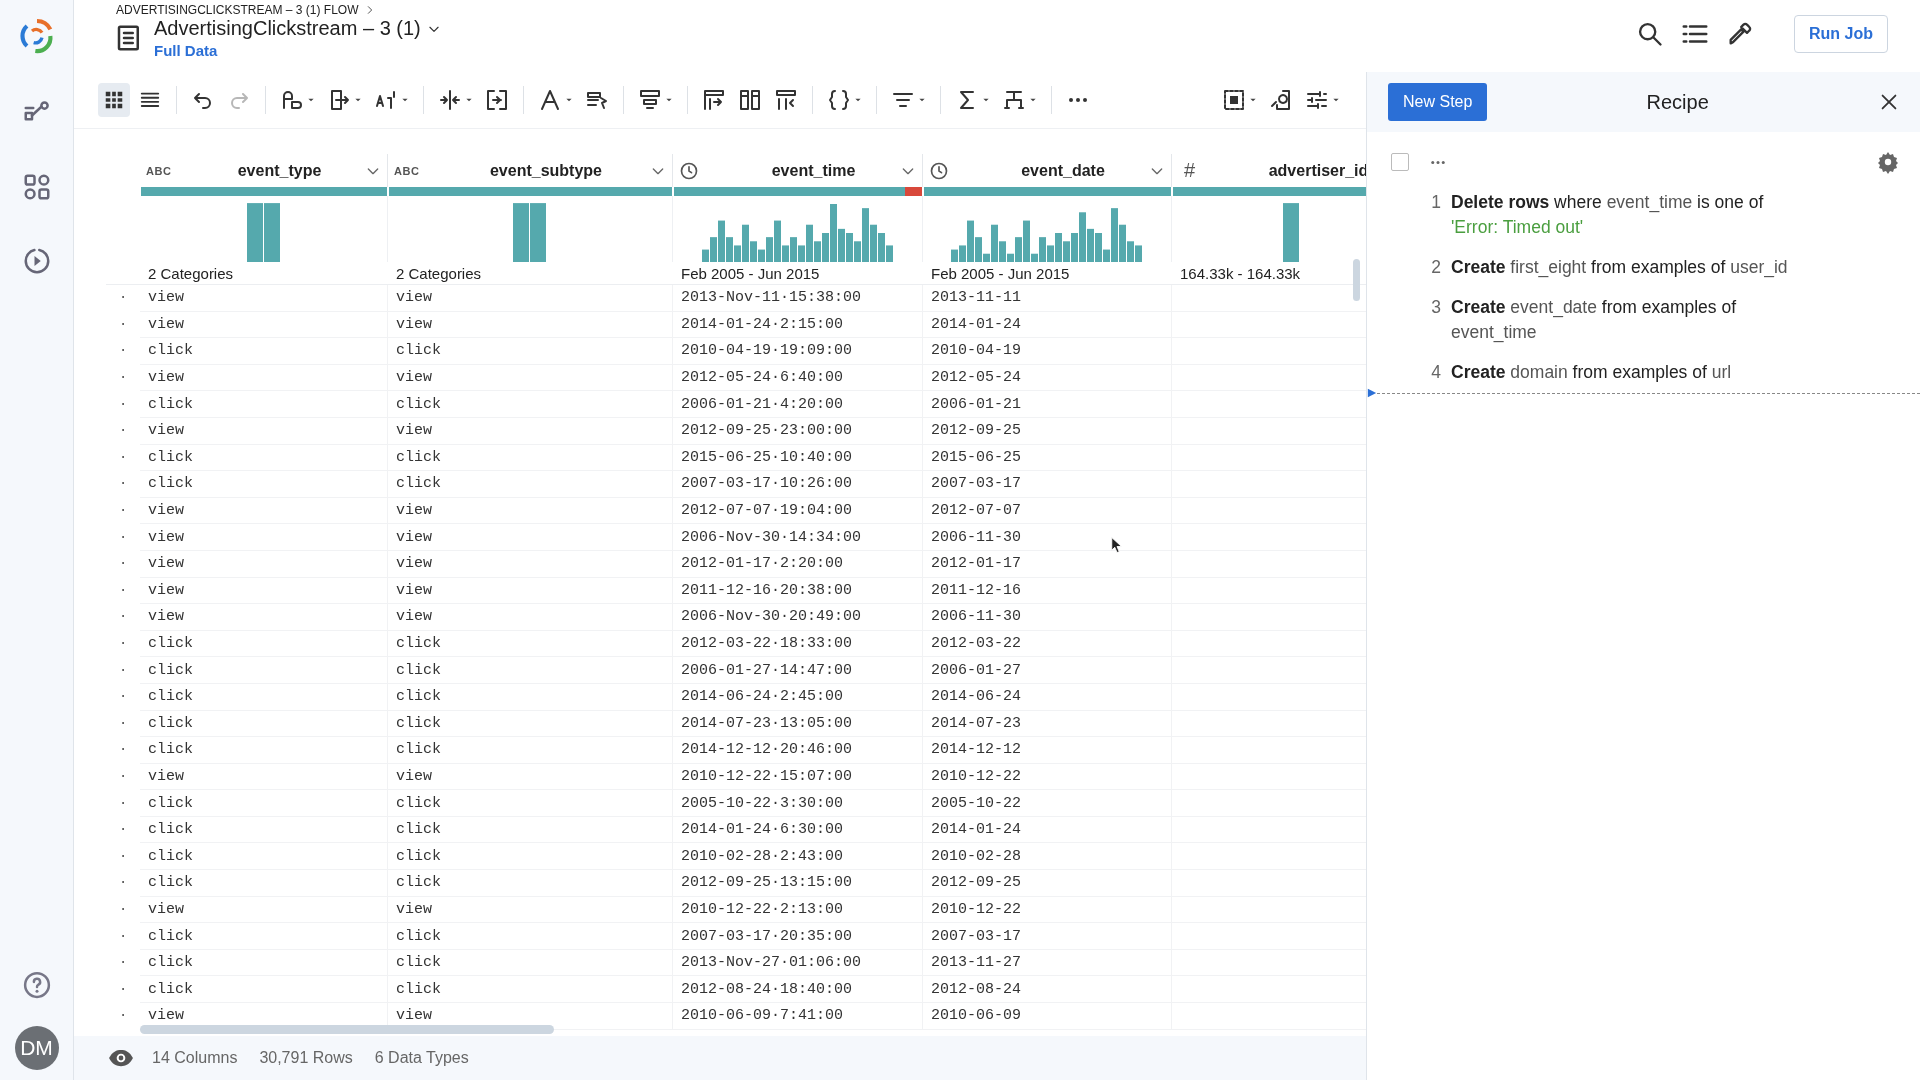 This screenshot has width=1920, height=1080. Describe the element at coordinates (976, 989) in the screenshot. I see `table-cell: 2012-08-24` at that location.